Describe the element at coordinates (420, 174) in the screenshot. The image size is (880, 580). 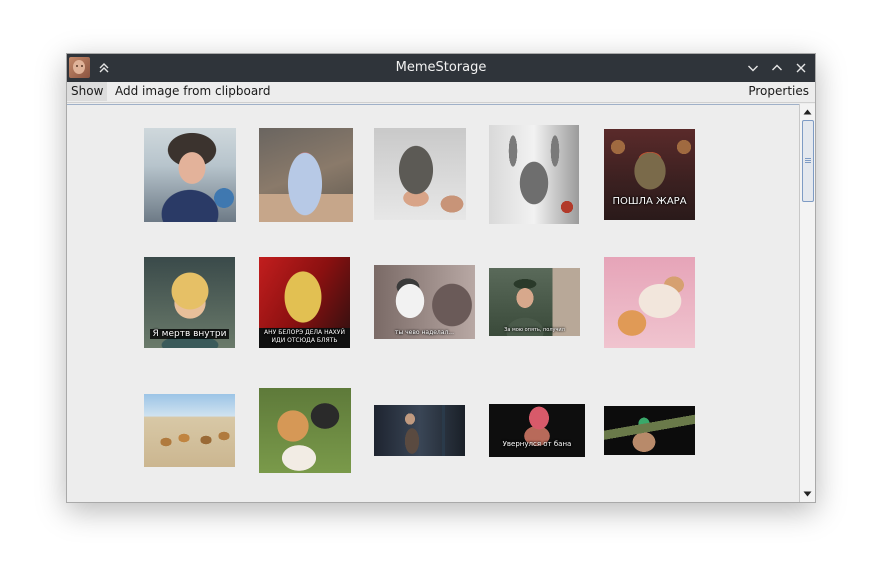
I see `meme-wet-cat` at that location.